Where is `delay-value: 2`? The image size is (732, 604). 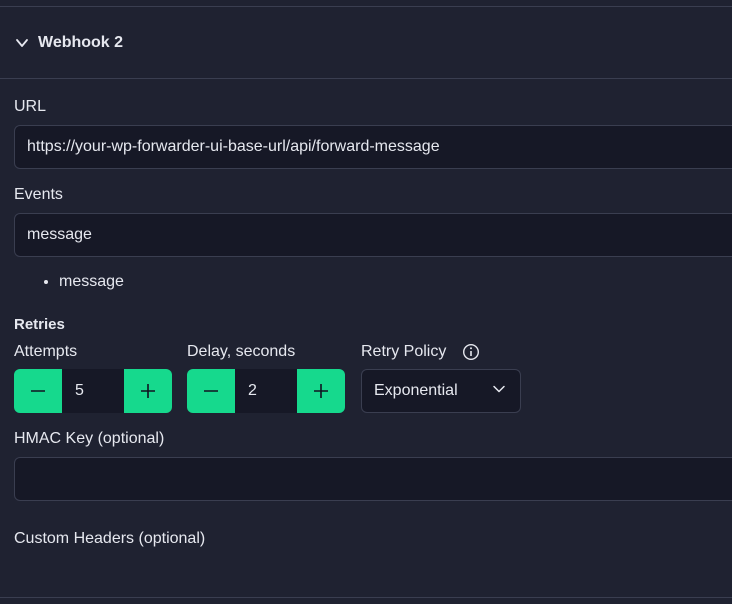 delay-value: 2 is located at coordinates (266, 391).